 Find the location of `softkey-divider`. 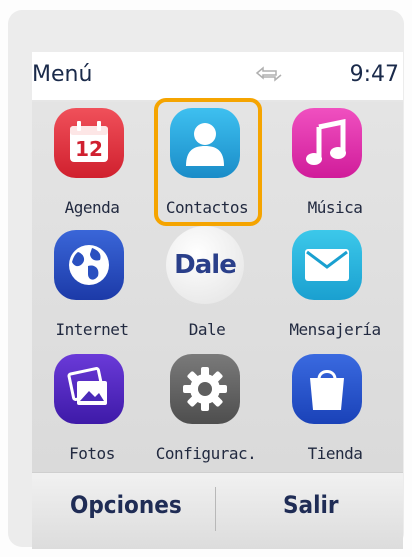

softkey-divider is located at coordinates (215, 509).